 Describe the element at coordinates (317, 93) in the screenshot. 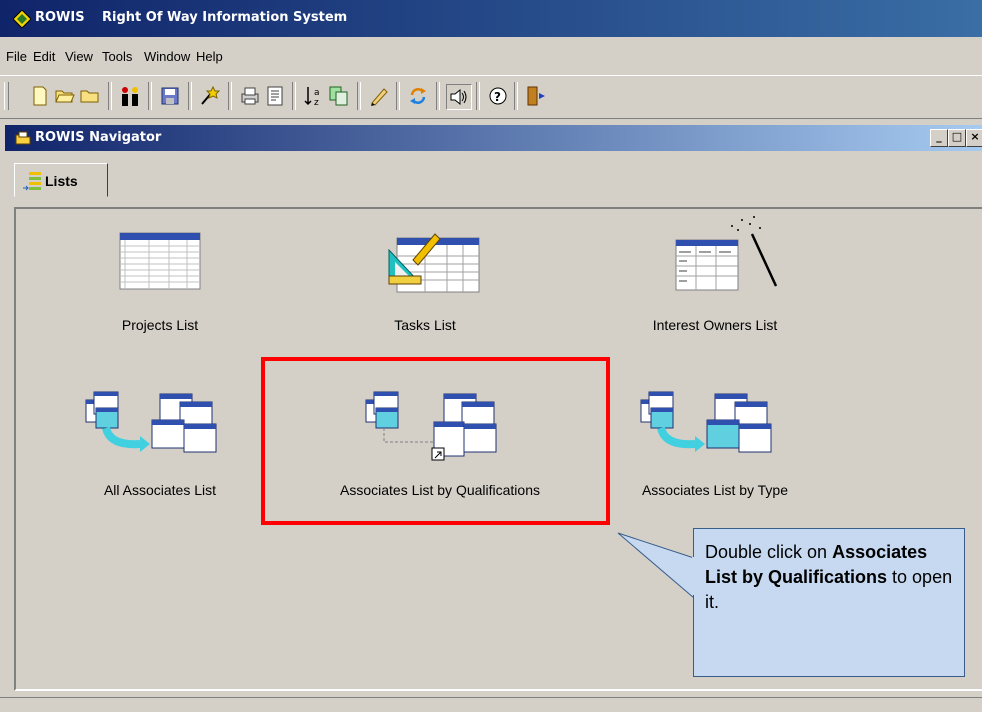

I see `svg-text: a` at that location.